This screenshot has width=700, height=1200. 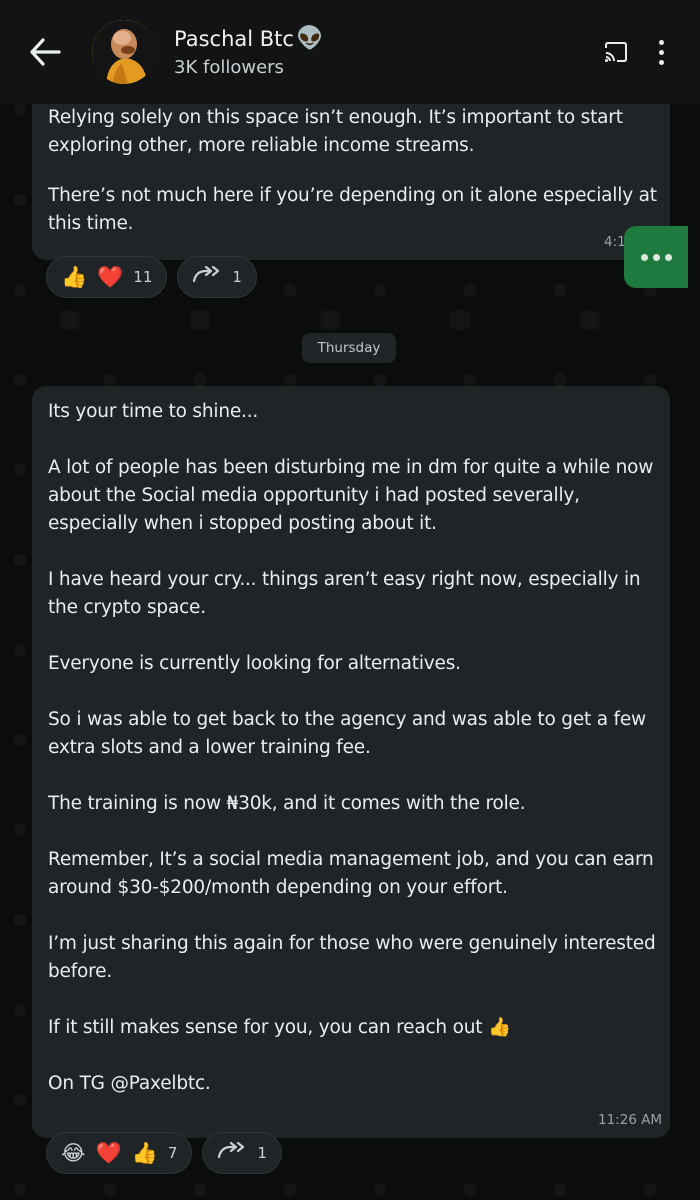 I want to click on message-time: 11:26 AM, so click(x=630, y=1120).